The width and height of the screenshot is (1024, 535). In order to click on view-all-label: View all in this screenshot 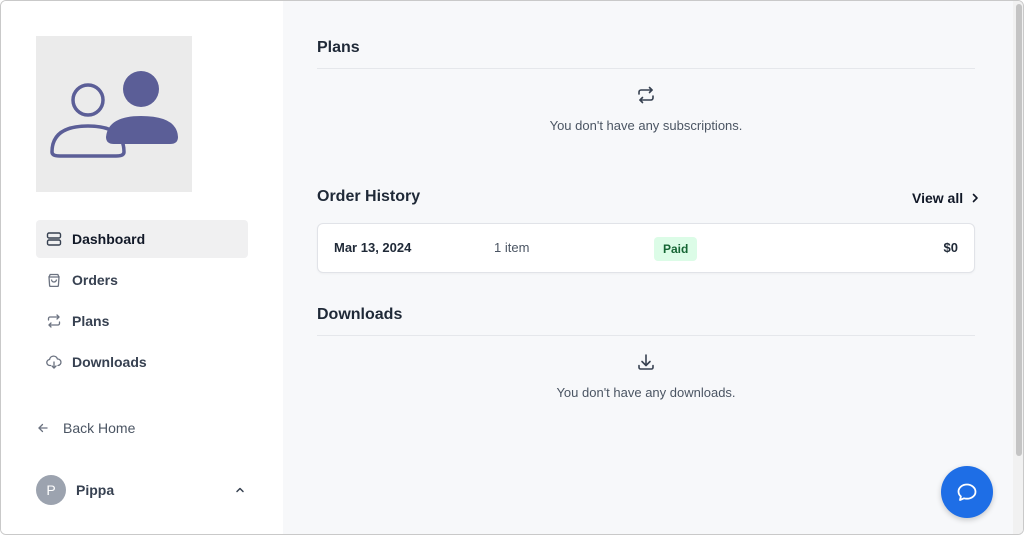, I will do `click(938, 198)`.